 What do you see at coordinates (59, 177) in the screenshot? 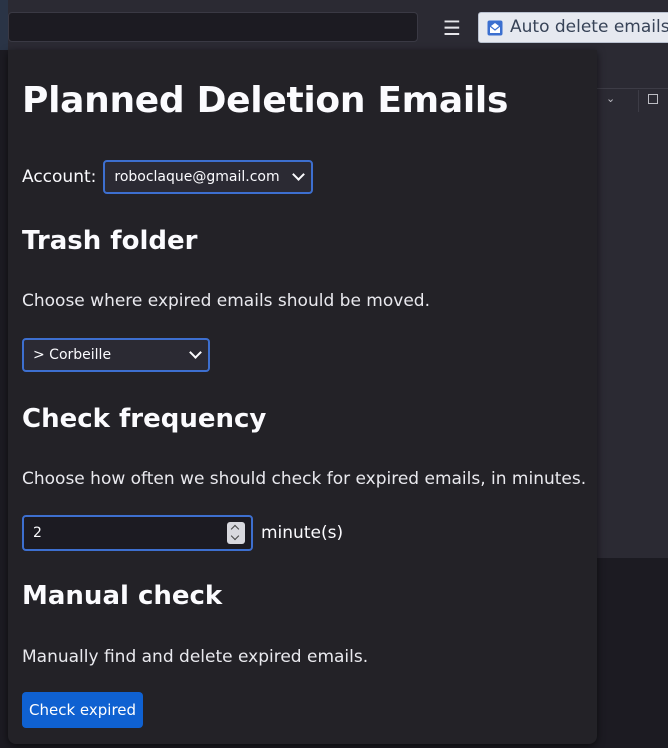
I see `account-label: Account:` at bounding box center [59, 177].